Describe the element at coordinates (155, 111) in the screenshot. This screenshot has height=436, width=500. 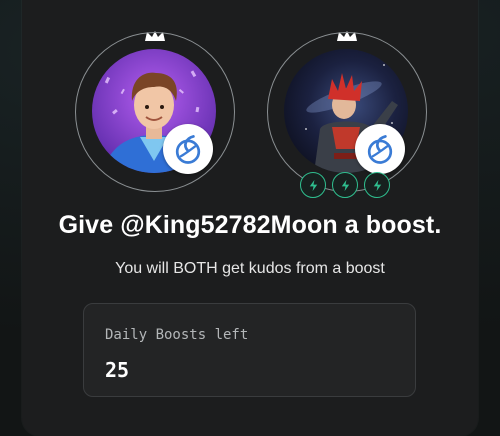
I see `my-avatar` at that location.